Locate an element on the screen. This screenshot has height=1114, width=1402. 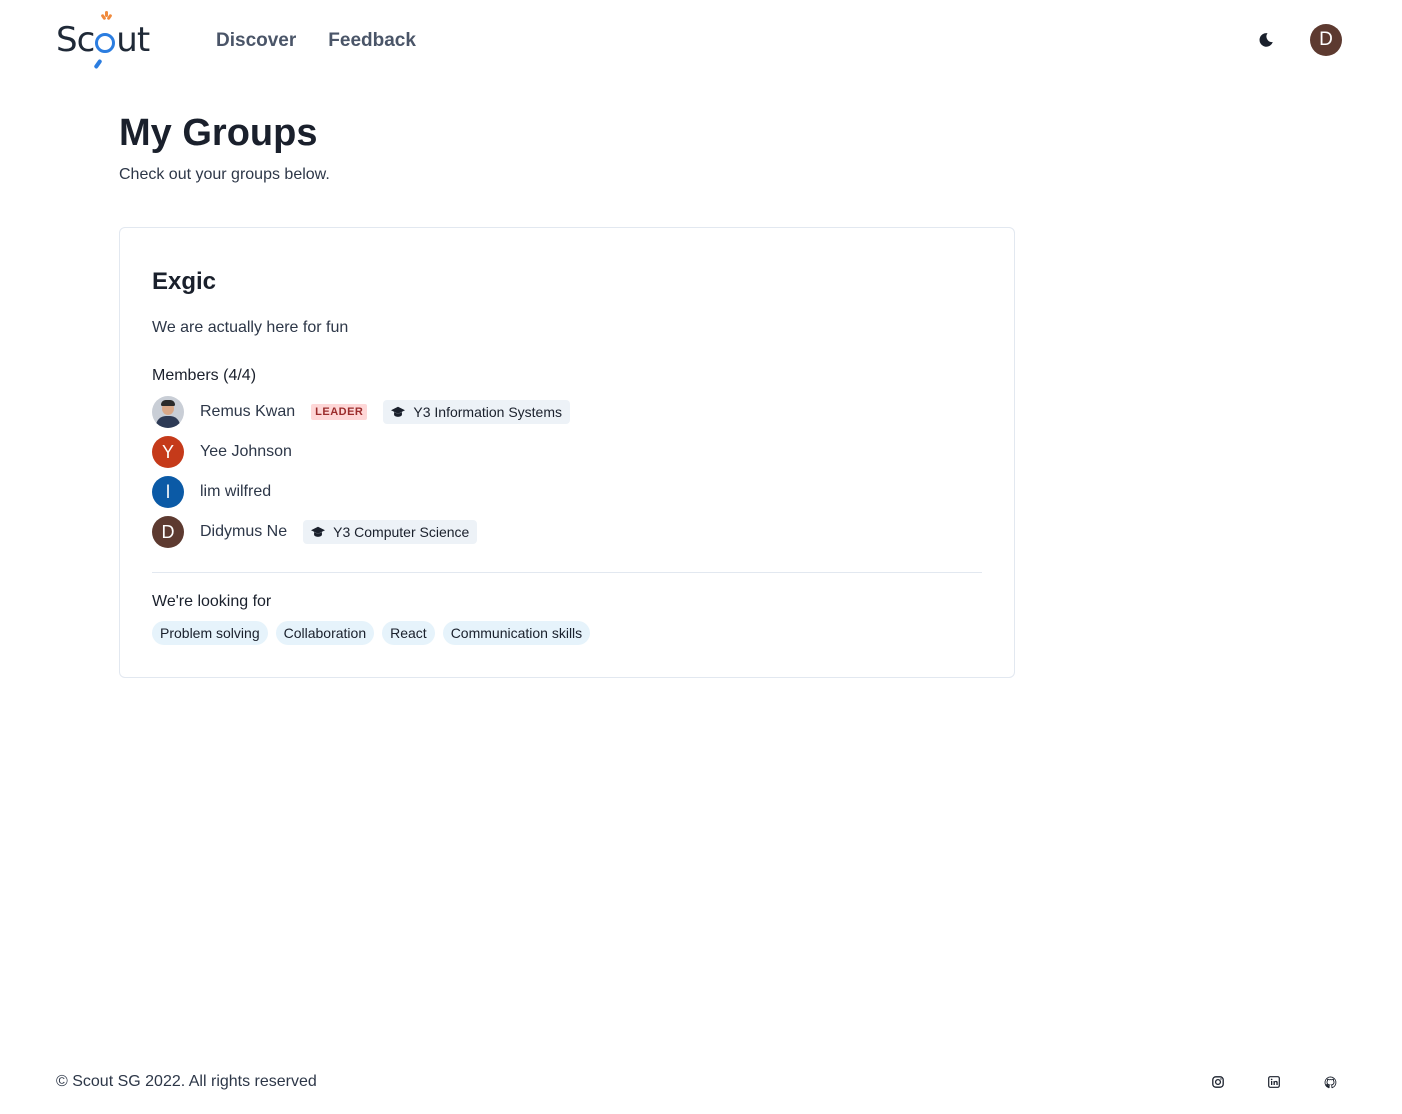
course-label: Y3 Information Systems is located at coordinates (488, 412).